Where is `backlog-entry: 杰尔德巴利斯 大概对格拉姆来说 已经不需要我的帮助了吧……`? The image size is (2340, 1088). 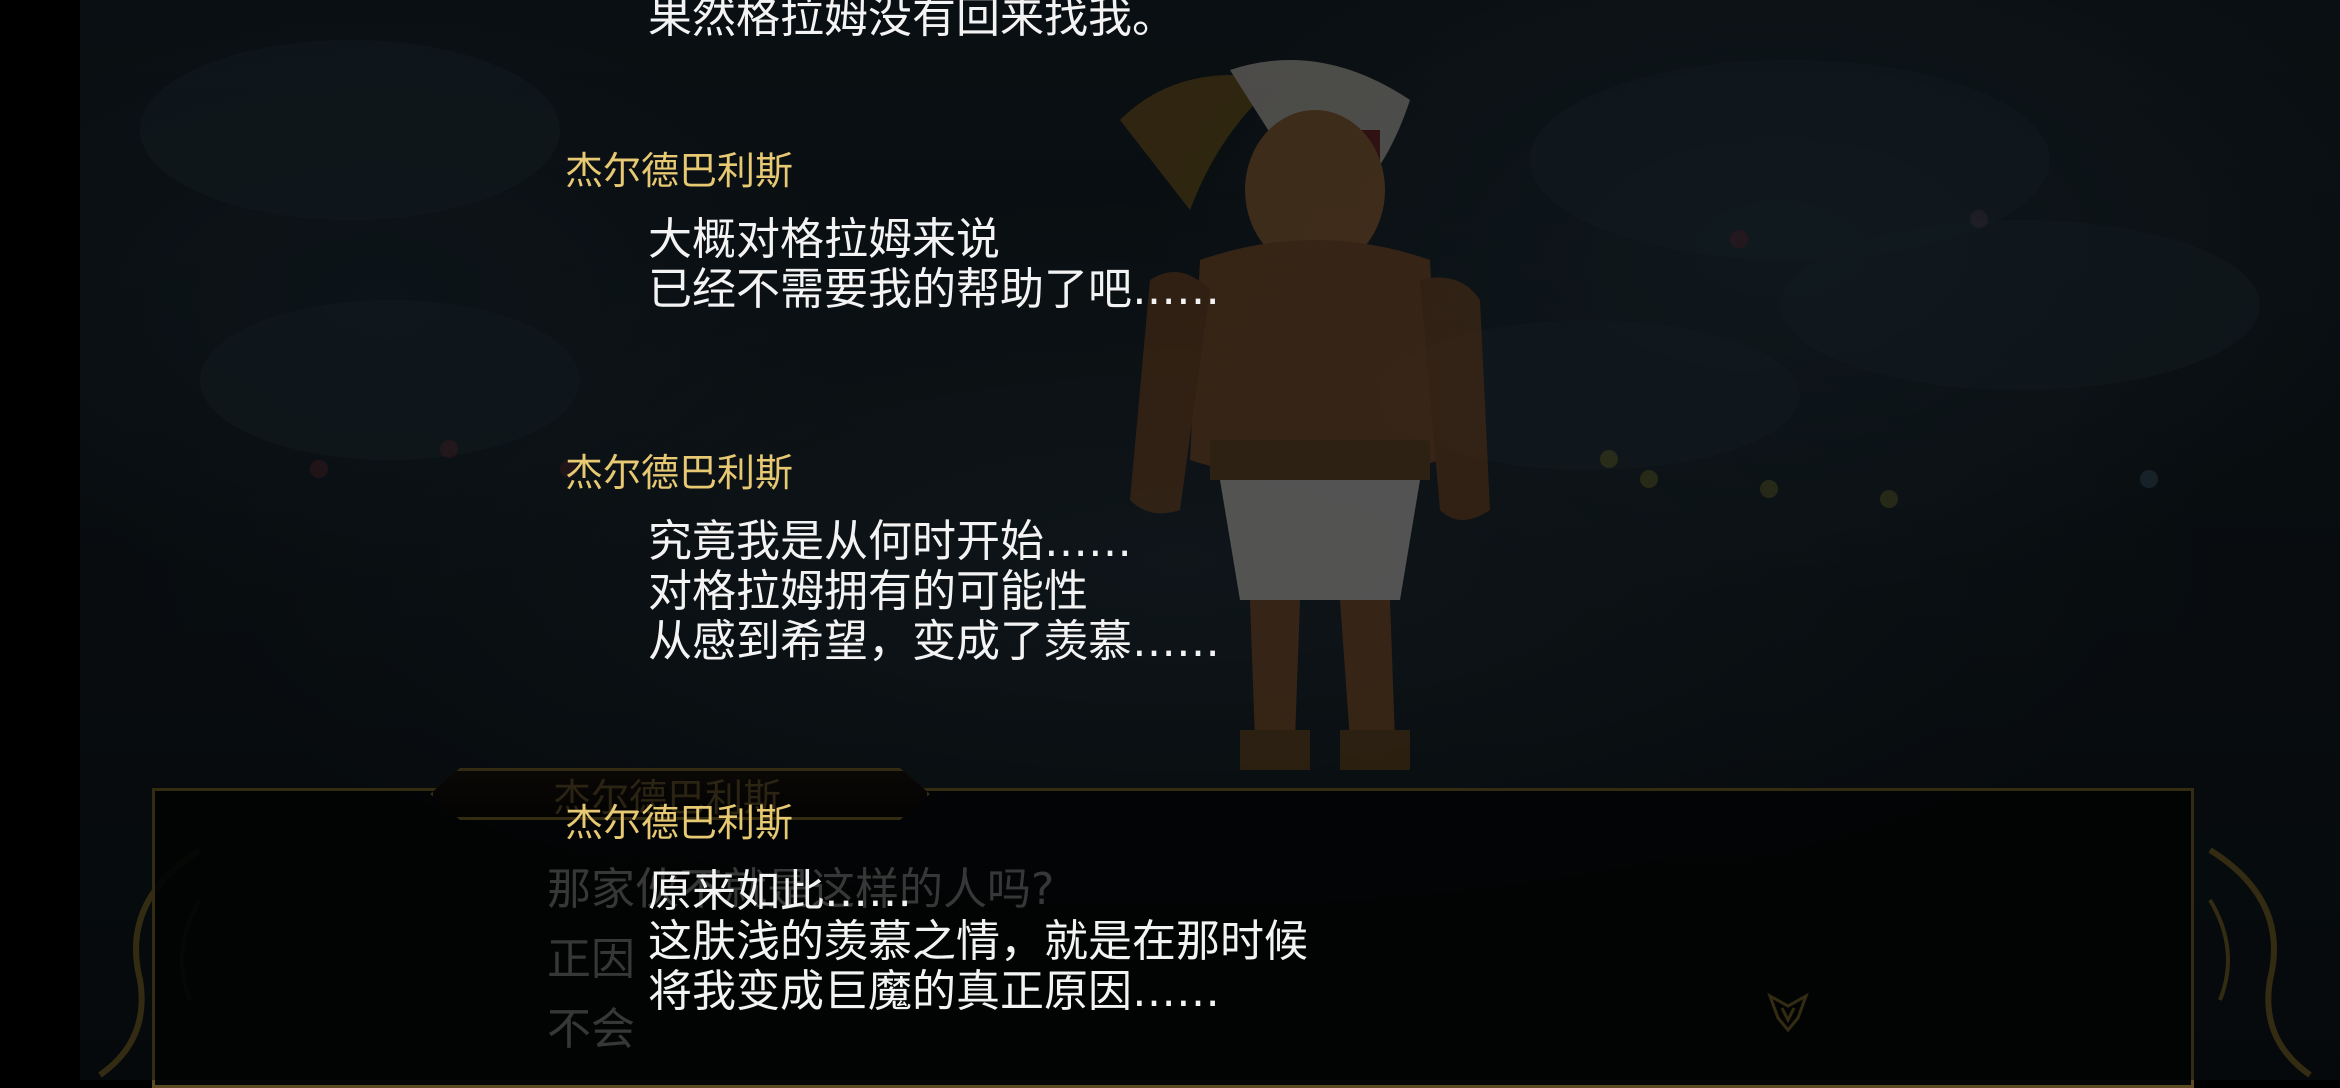 backlog-entry: 杰尔德巴利斯 大概对格拉姆来说 已经不需要我的帮助了吧…… is located at coordinates (892, 231).